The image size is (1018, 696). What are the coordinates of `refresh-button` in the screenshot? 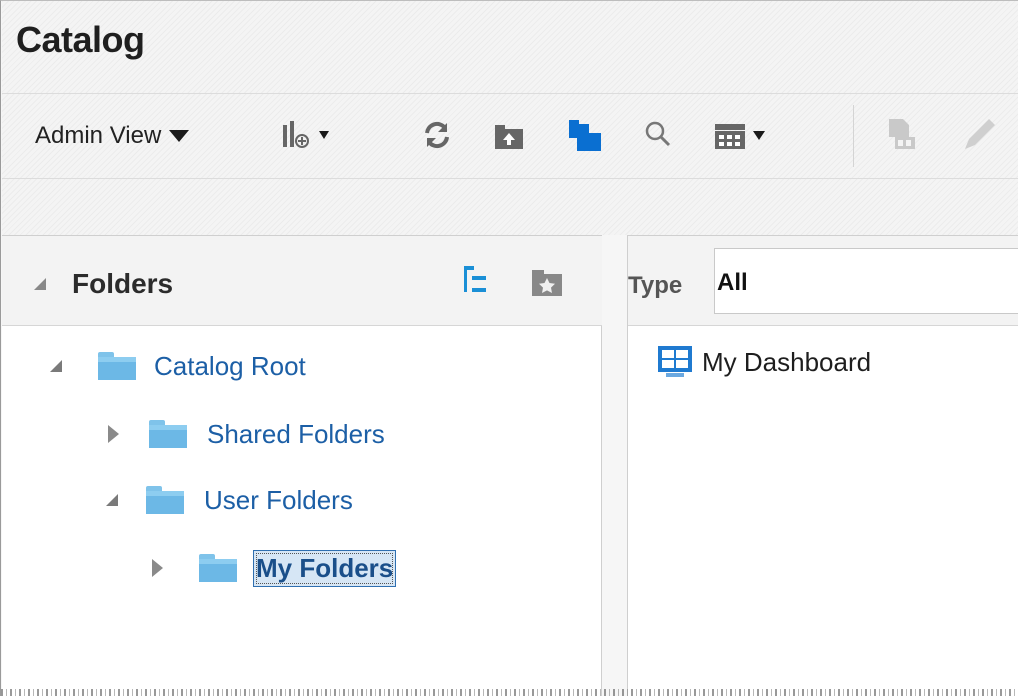 It's located at (437, 135).